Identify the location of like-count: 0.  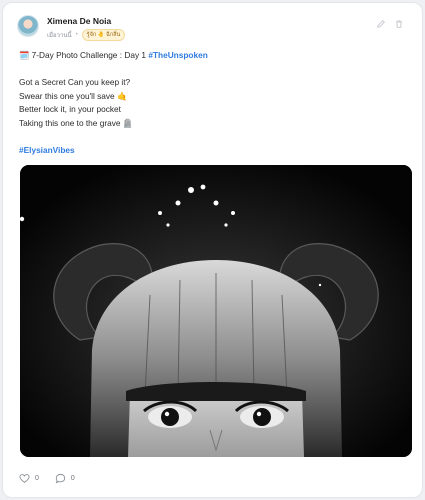
(37, 478).